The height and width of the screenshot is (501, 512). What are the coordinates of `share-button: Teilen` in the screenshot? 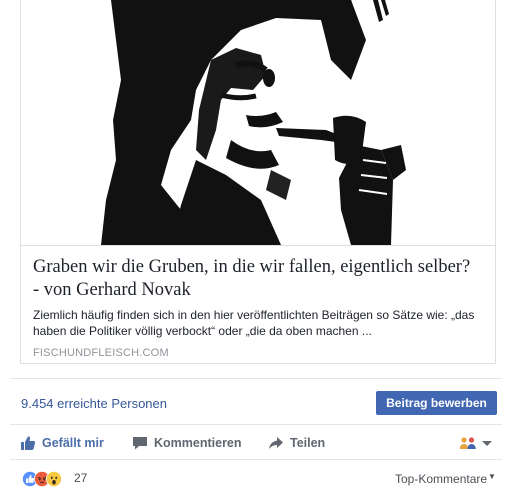 It's located at (296, 443).